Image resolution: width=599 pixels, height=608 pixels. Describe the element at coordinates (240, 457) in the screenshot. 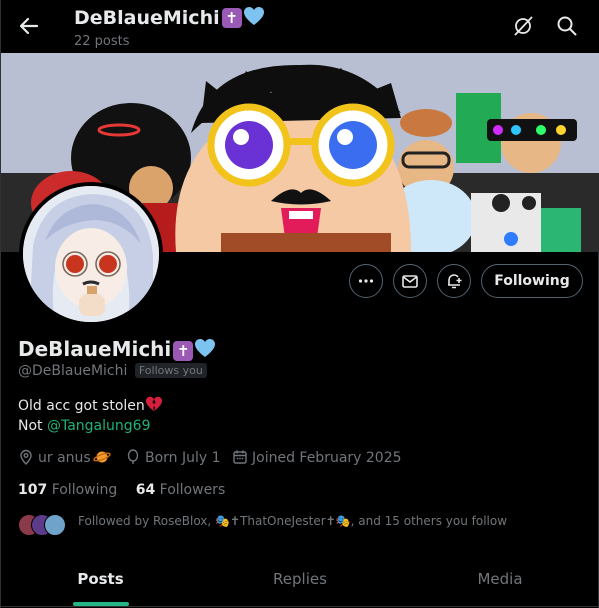

I see `calendar-icon` at that location.